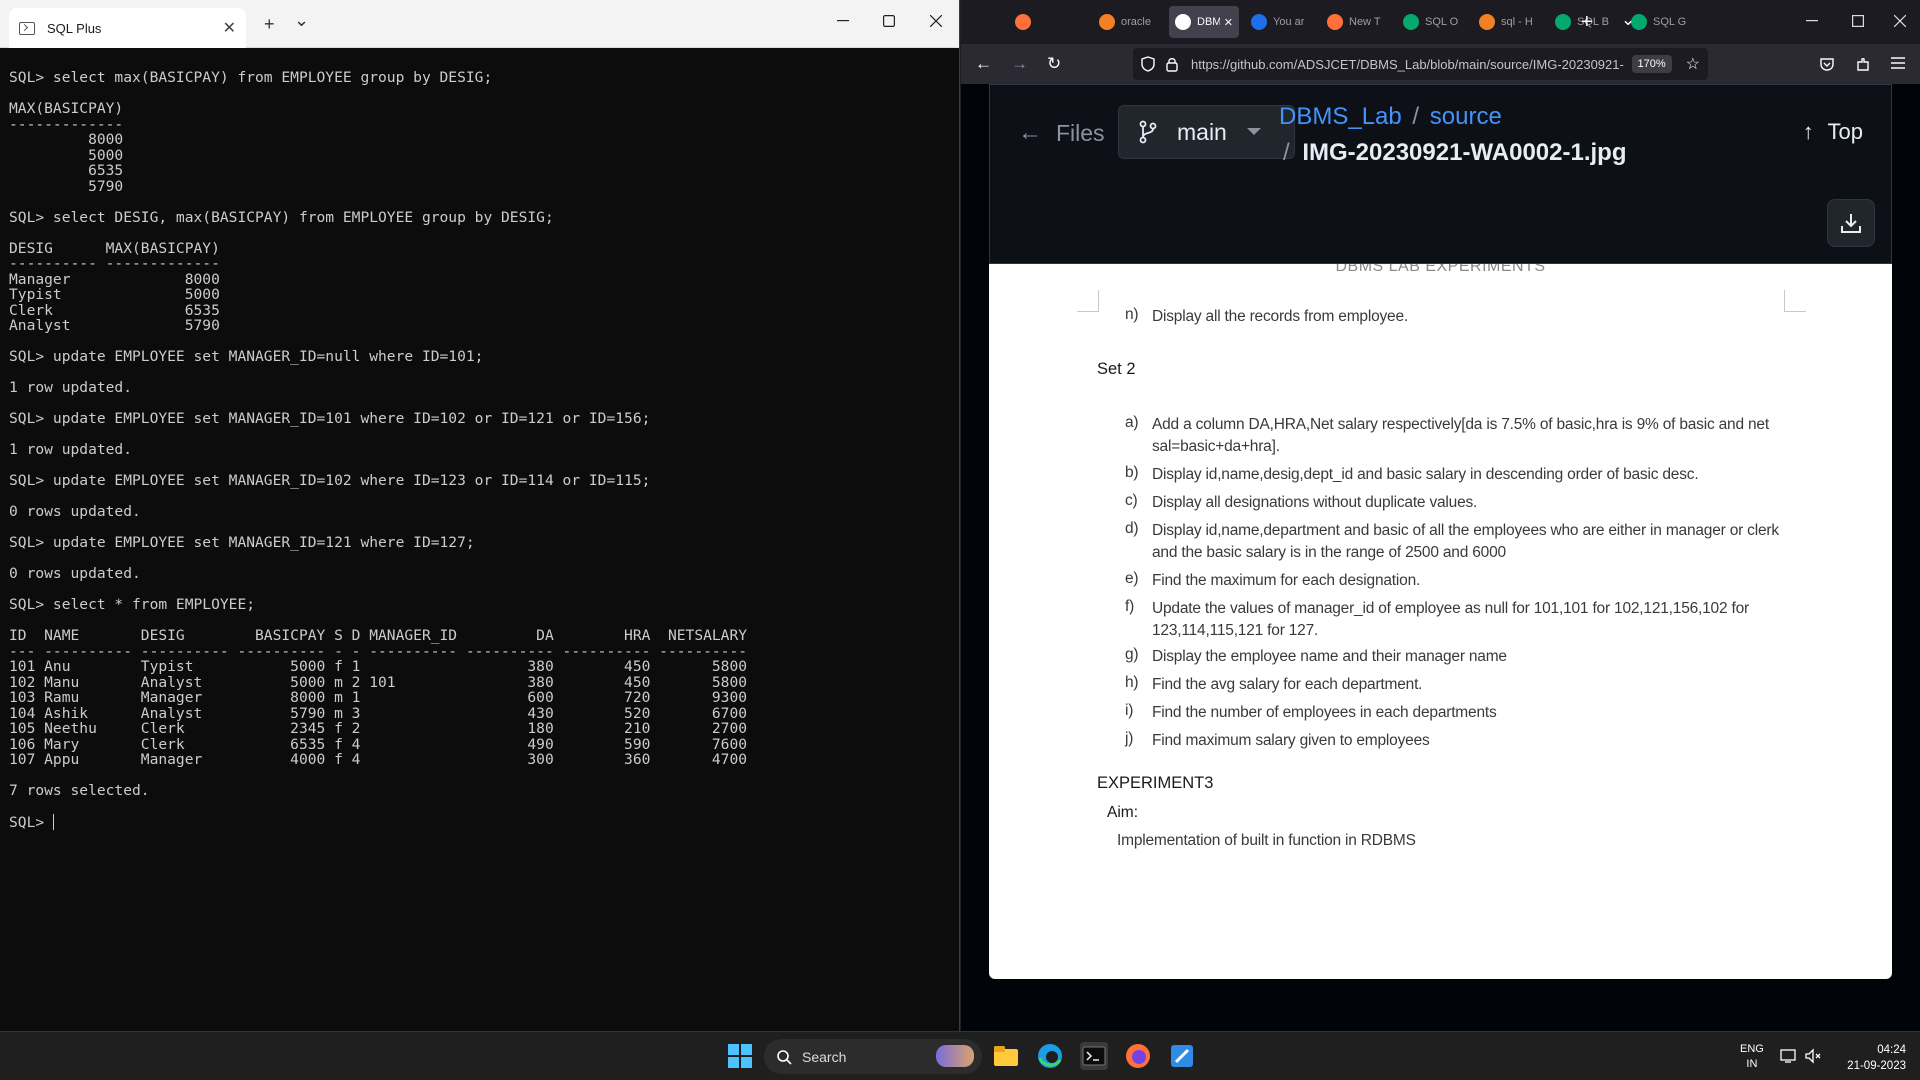 The image size is (1920, 1080). Describe the element at coordinates (1464, 152) in the screenshot. I see `breadcrumb-file-name: IMG-20230921-WA0002-1.jpg` at that location.